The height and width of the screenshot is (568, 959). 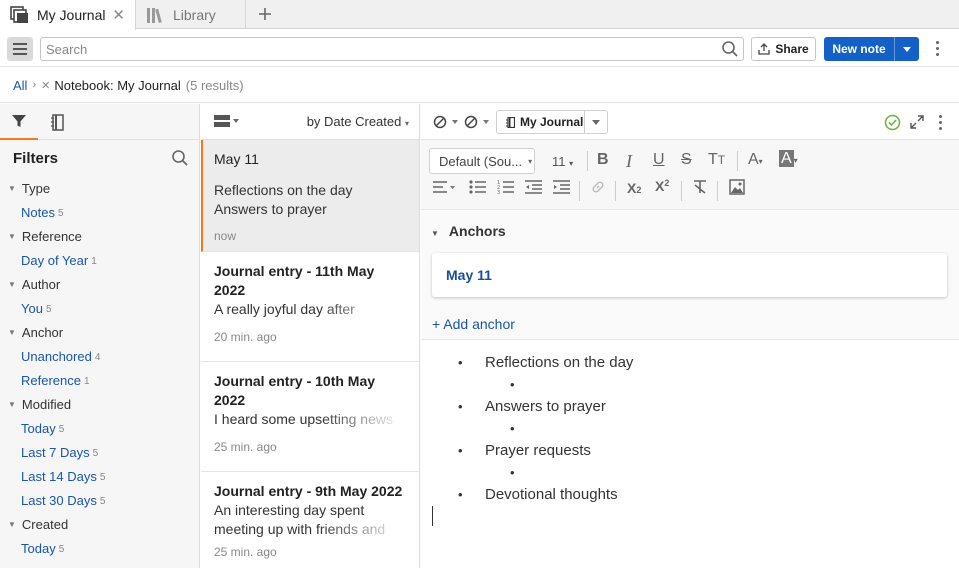 I want to click on note-time: now, so click(x=225, y=236).